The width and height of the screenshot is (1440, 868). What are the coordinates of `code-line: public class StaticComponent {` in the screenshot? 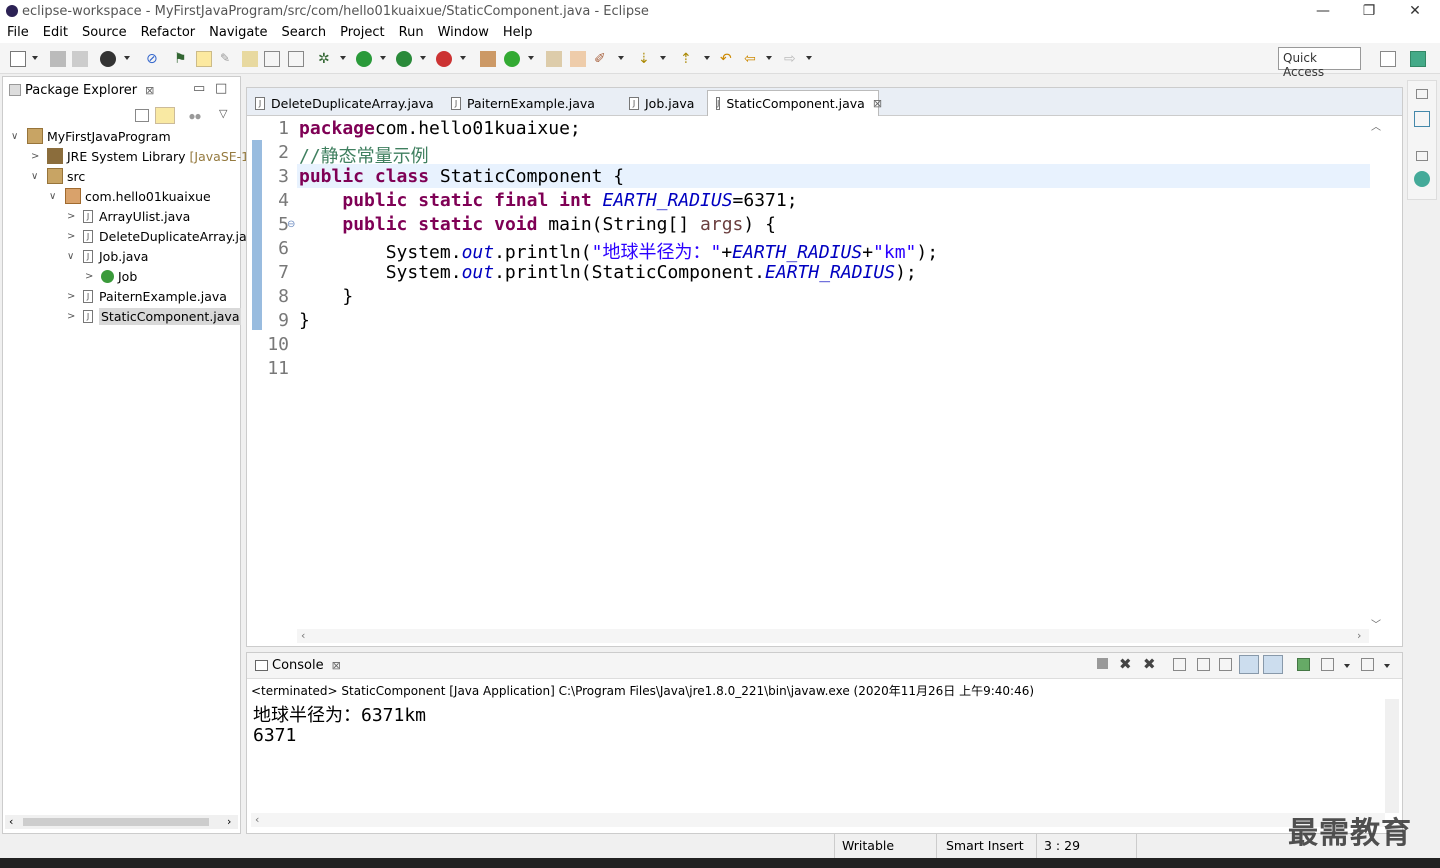 It's located at (461, 176).